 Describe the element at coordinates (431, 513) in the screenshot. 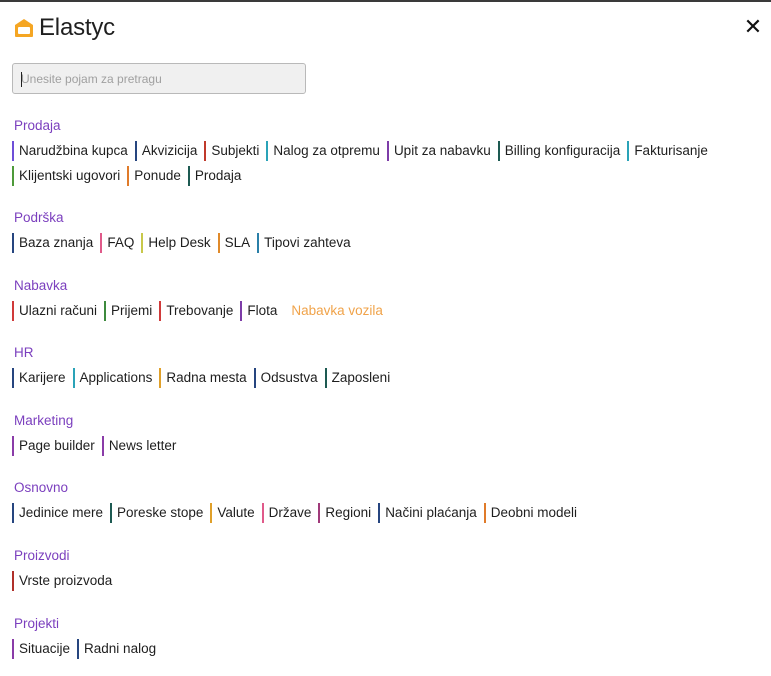

I see `menu-link: Načini plaćanja` at that location.